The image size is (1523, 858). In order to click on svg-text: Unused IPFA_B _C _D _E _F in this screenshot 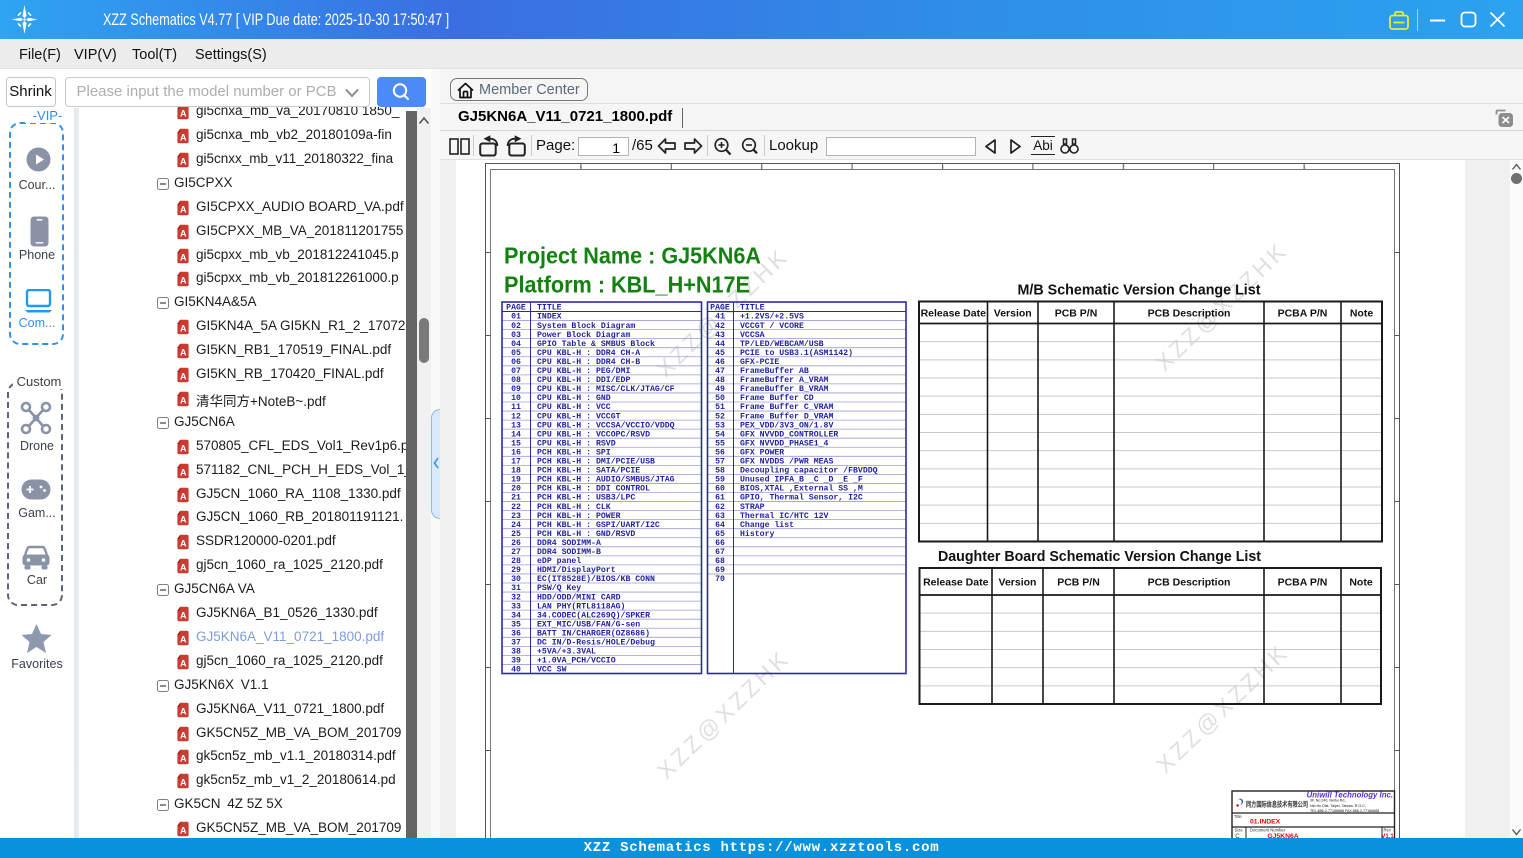, I will do `click(801, 480)`.